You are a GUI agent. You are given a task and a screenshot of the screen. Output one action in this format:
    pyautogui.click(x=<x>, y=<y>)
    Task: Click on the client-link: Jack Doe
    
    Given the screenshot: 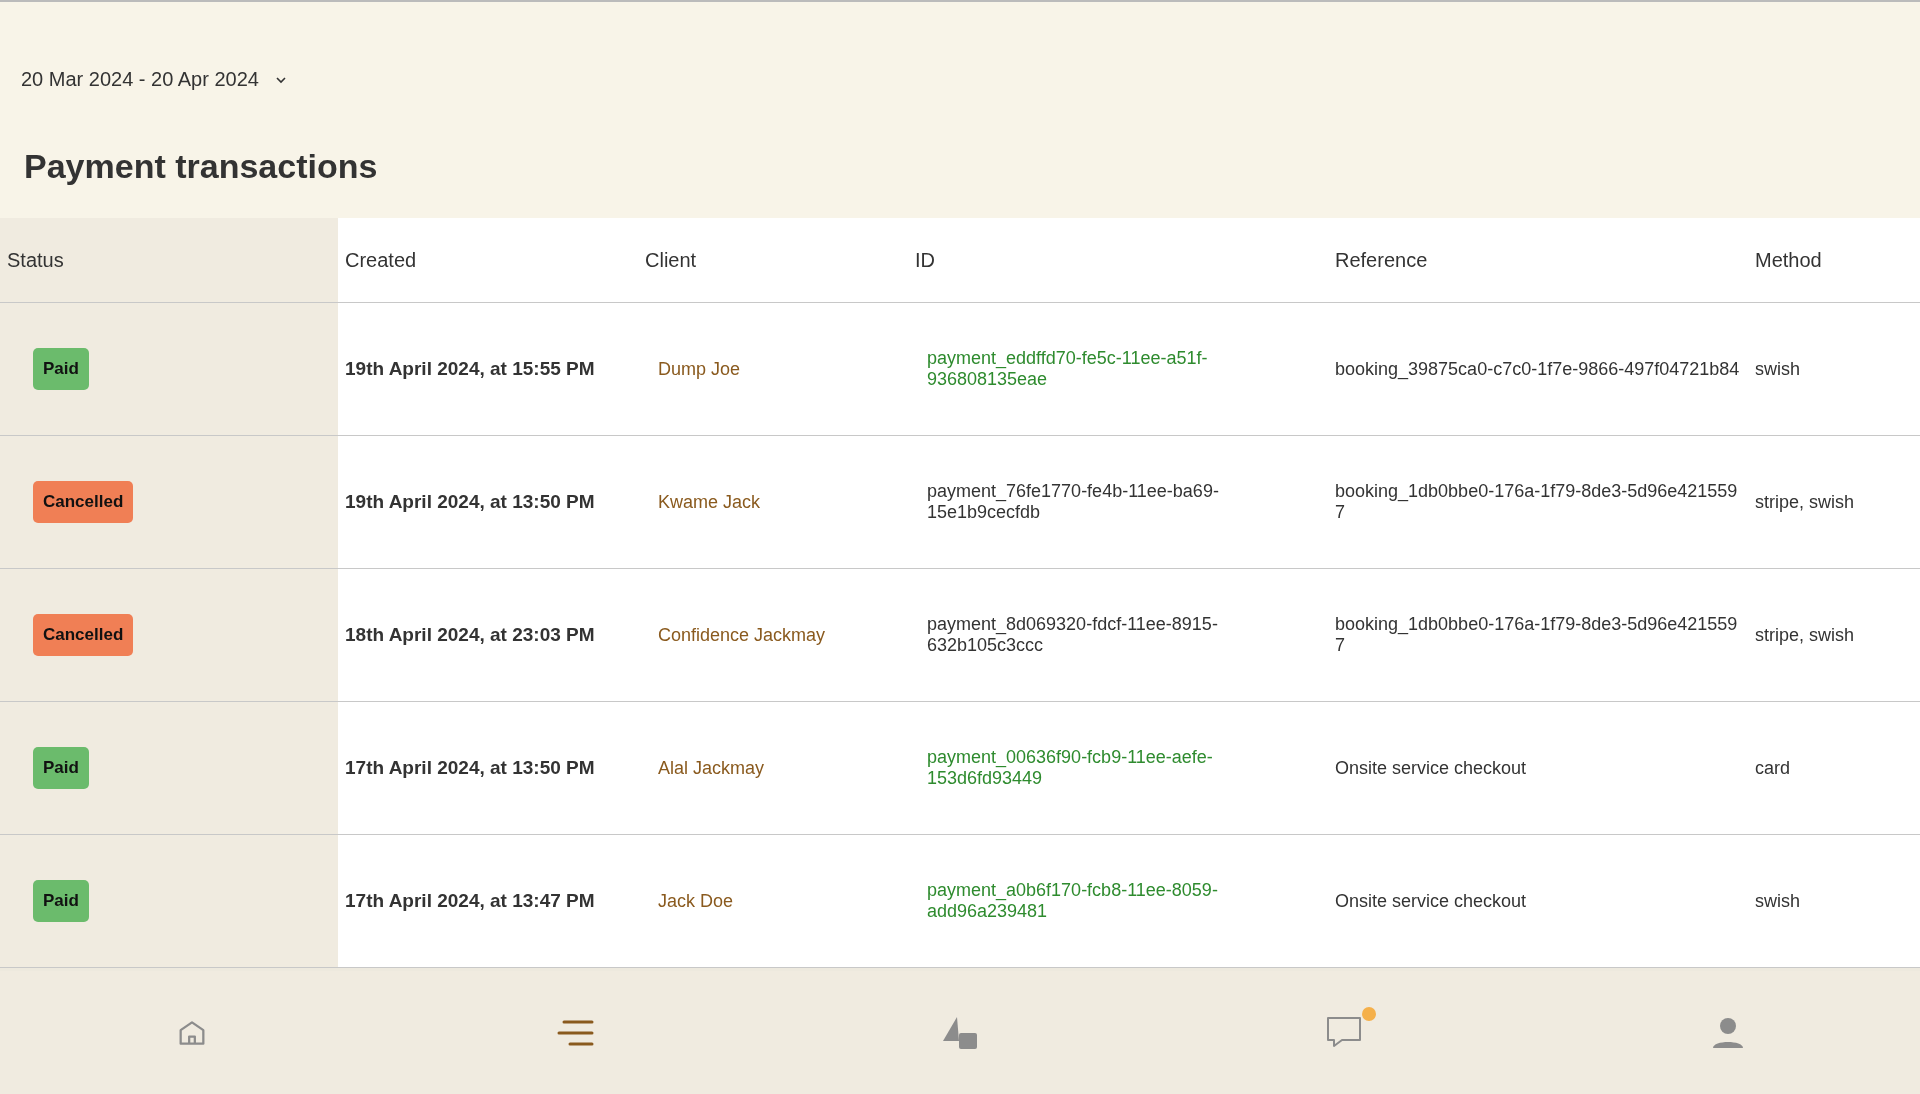 What is the action you would take?
    pyautogui.click(x=696, y=901)
    